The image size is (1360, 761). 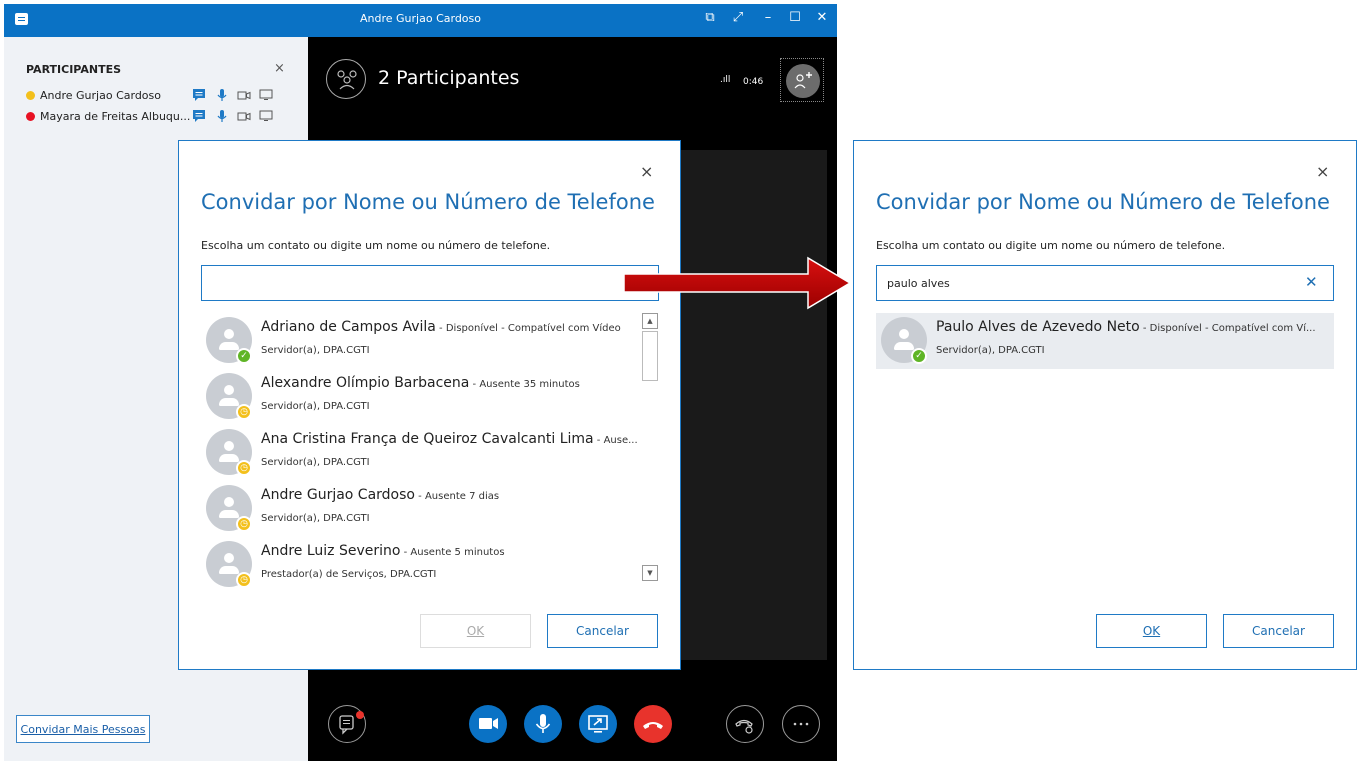 What do you see at coordinates (524, 384) in the screenshot?
I see `contact-presence: - Ausente 35 minutos` at bounding box center [524, 384].